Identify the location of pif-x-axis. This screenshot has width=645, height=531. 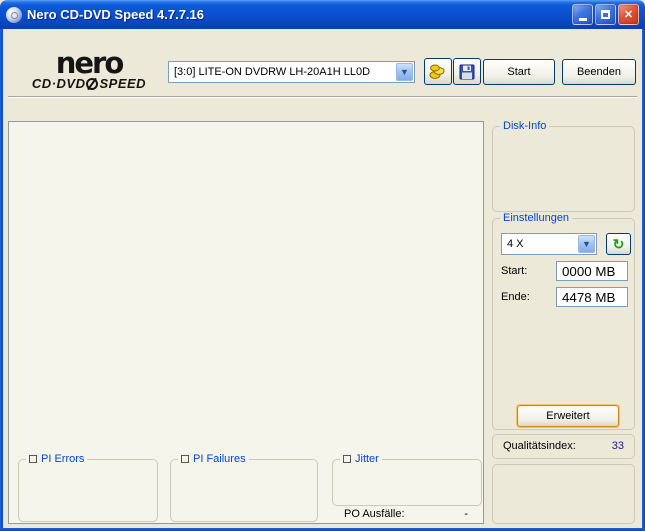
(251, 443).